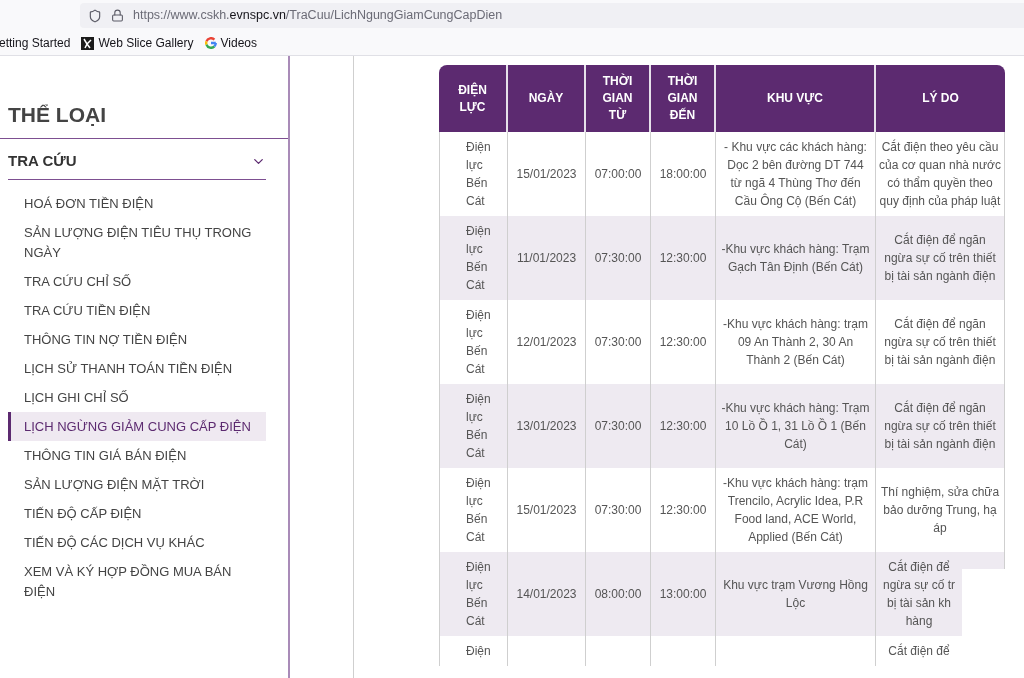 This screenshot has width=1024, height=678. I want to click on date-text: 12/01/2023, so click(546, 342).